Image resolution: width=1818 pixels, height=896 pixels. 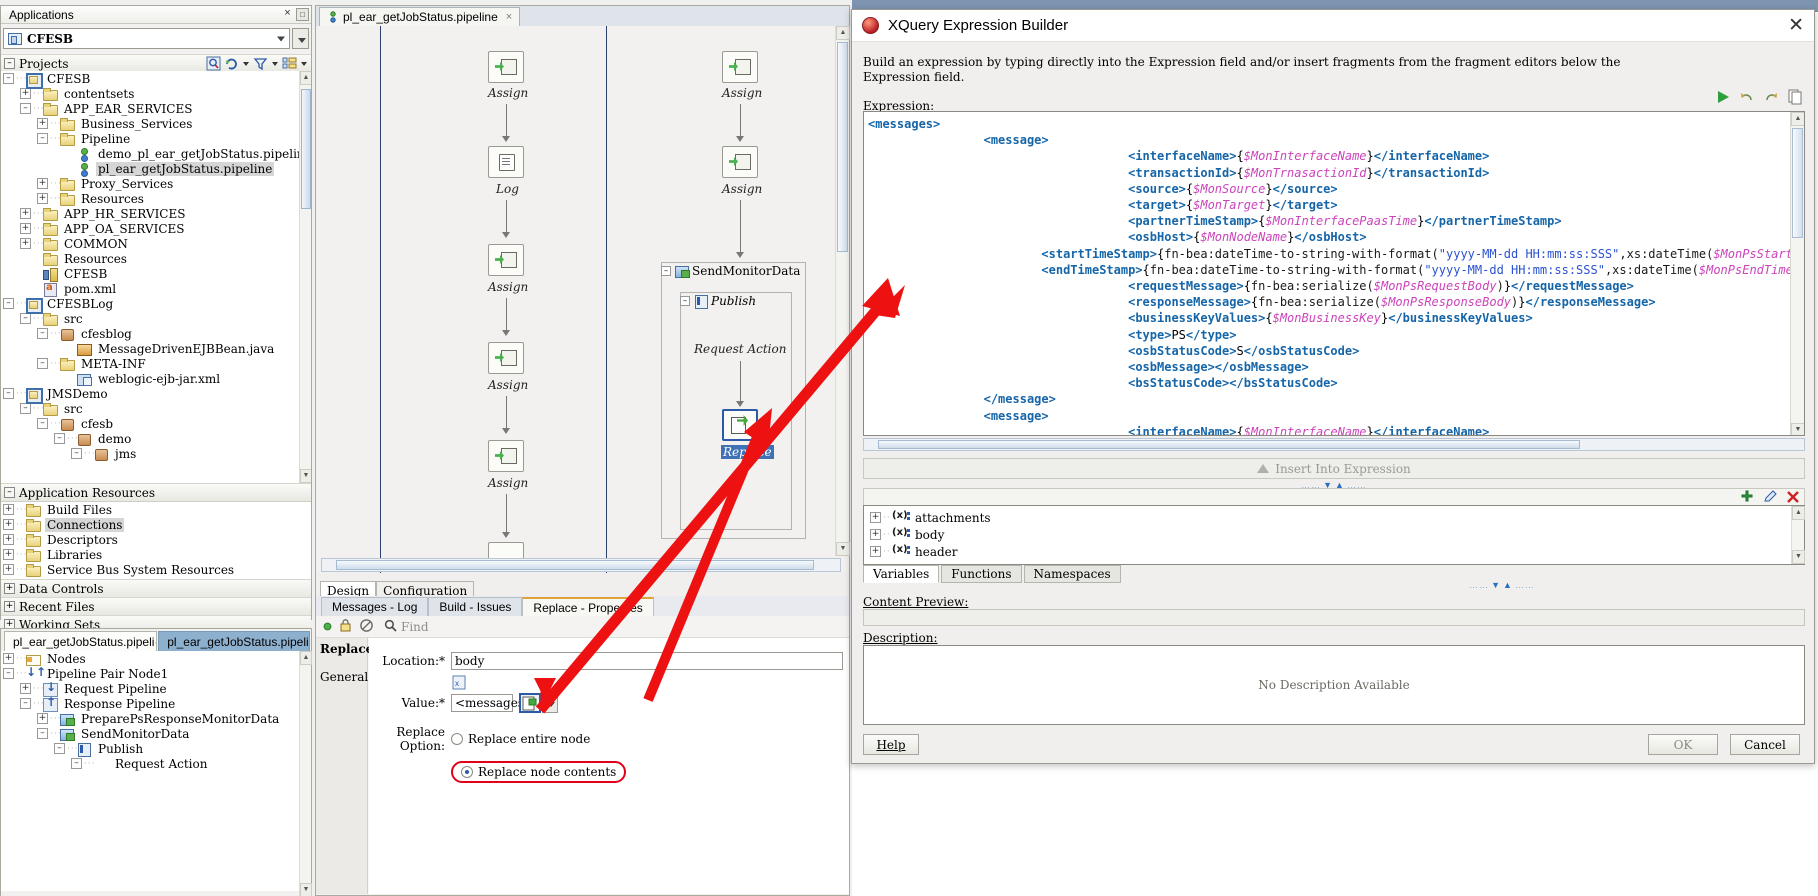 What do you see at coordinates (231, 63) in the screenshot?
I see `refresh-icon` at bounding box center [231, 63].